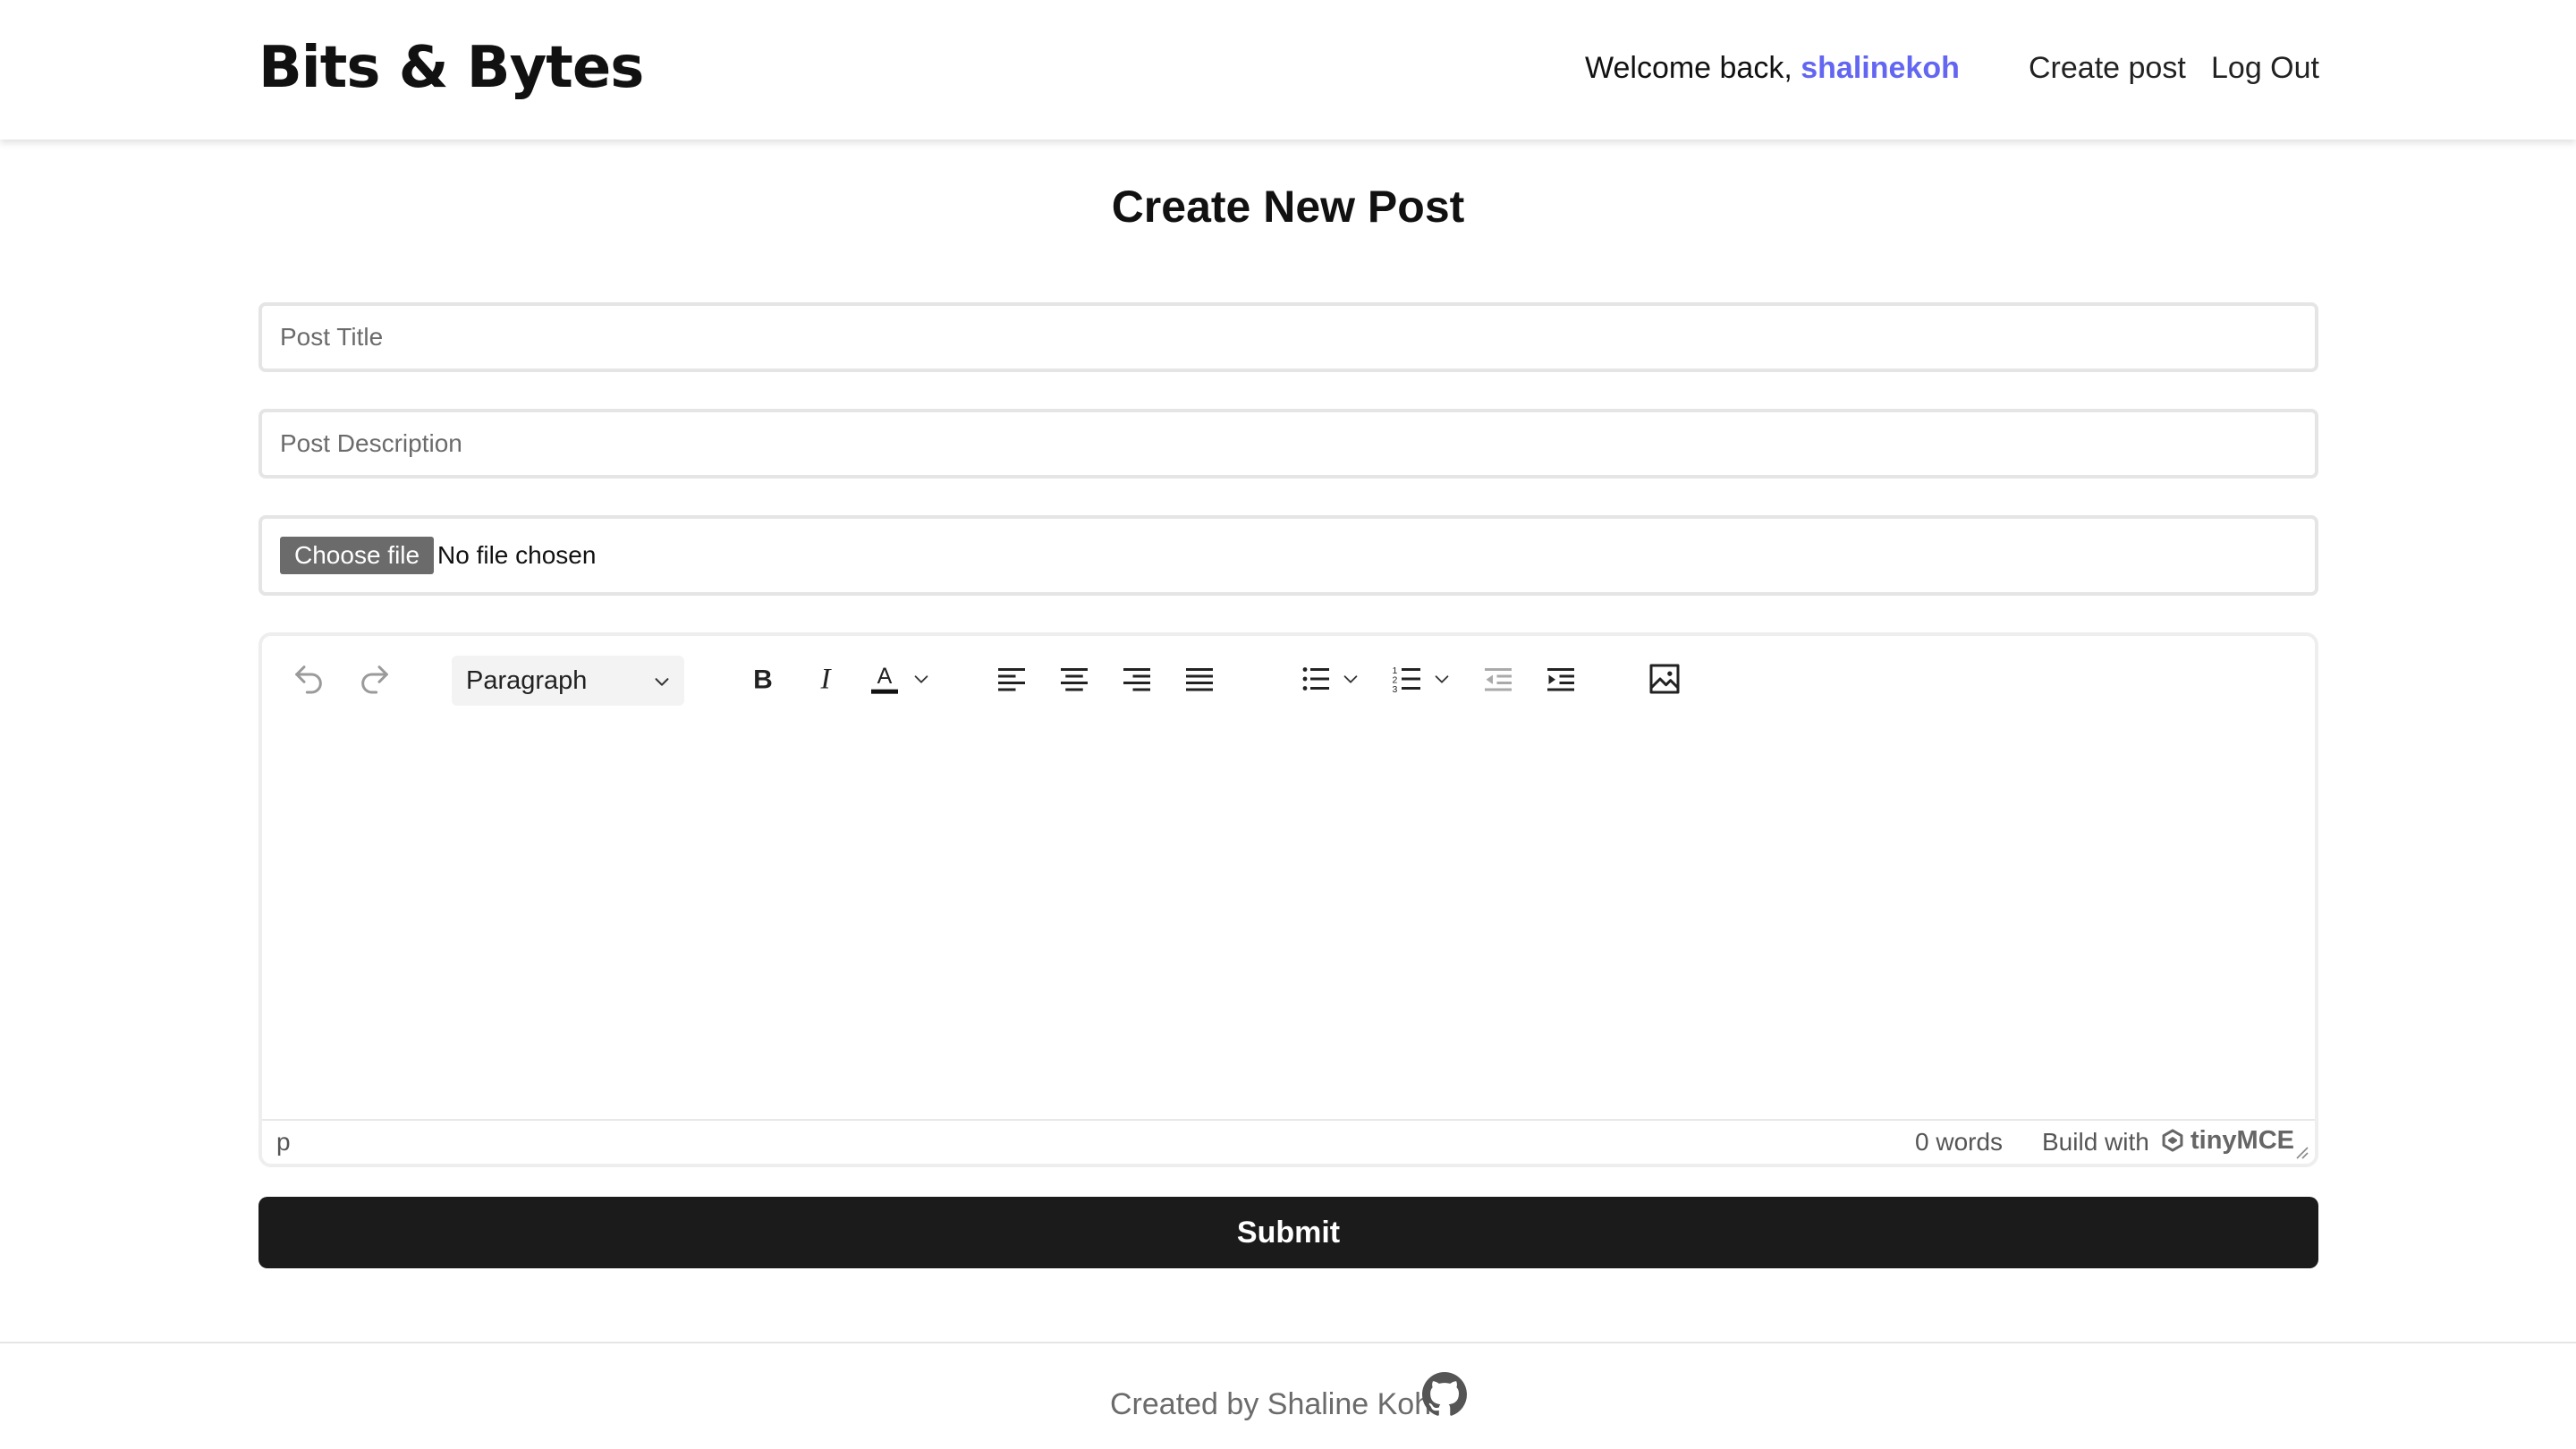 The height and width of the screenshot is (1449, 2576). Describe the element at coordinates (1395, 689) in the screenshot. I see `svg-text: 3` at that location.